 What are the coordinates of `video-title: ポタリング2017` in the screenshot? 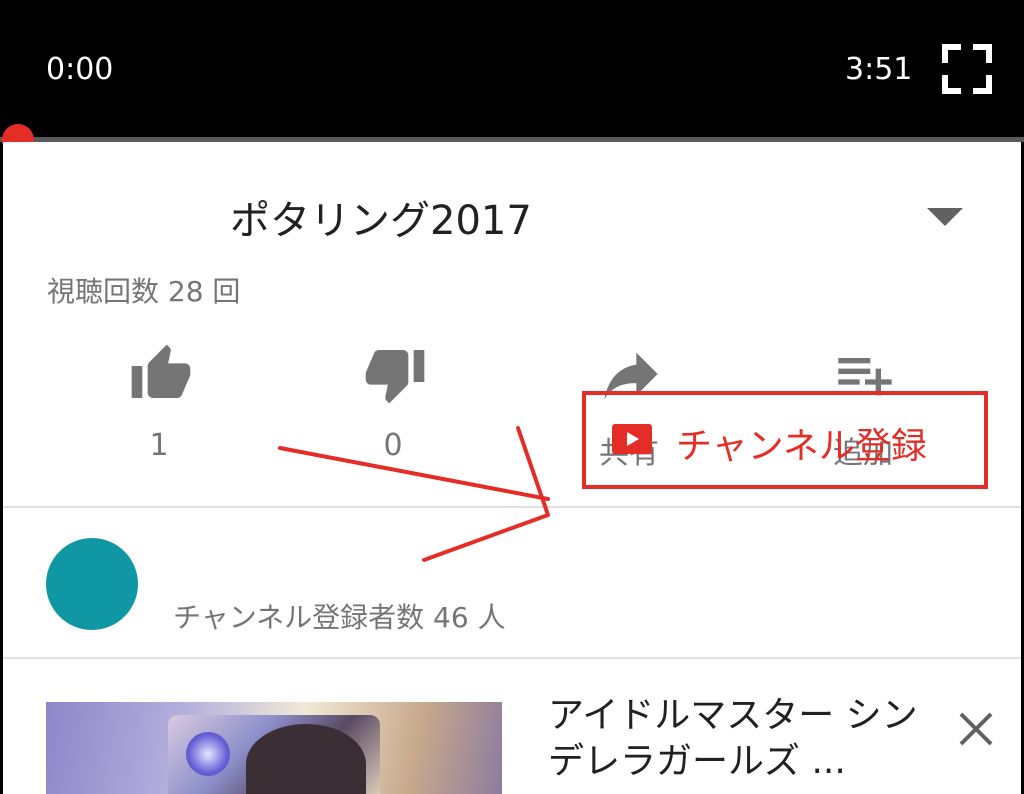 It's located at (381, 217).